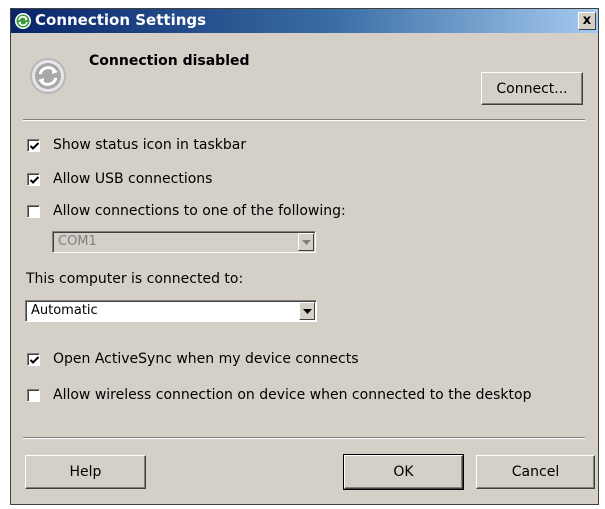 The height and width of the screenshot is (509, 605). I want to click on ok-button-label: OK, so click(403, 472).